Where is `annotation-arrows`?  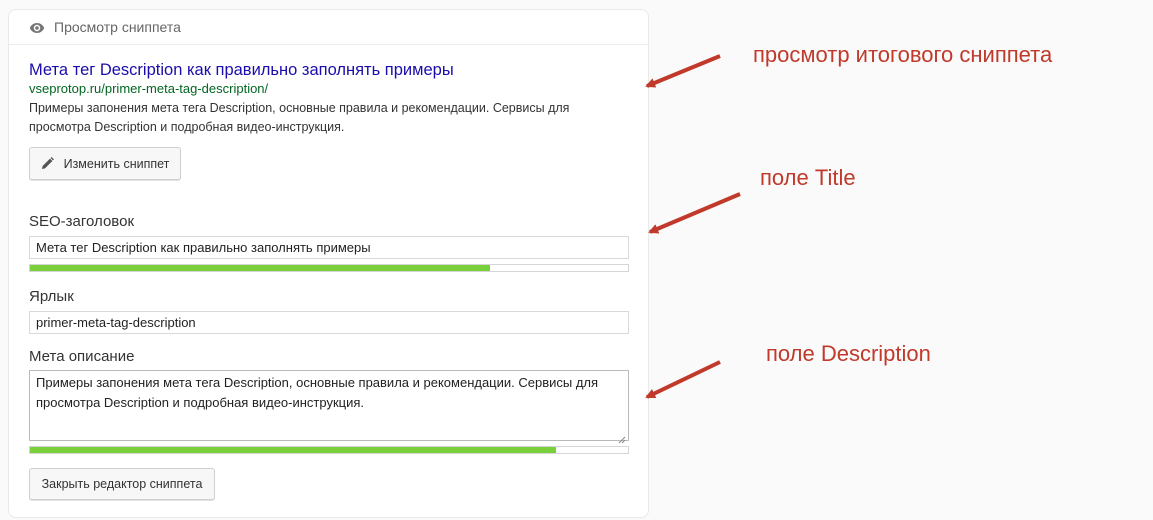
annotation-arrows is located at coordinates (693, 226).